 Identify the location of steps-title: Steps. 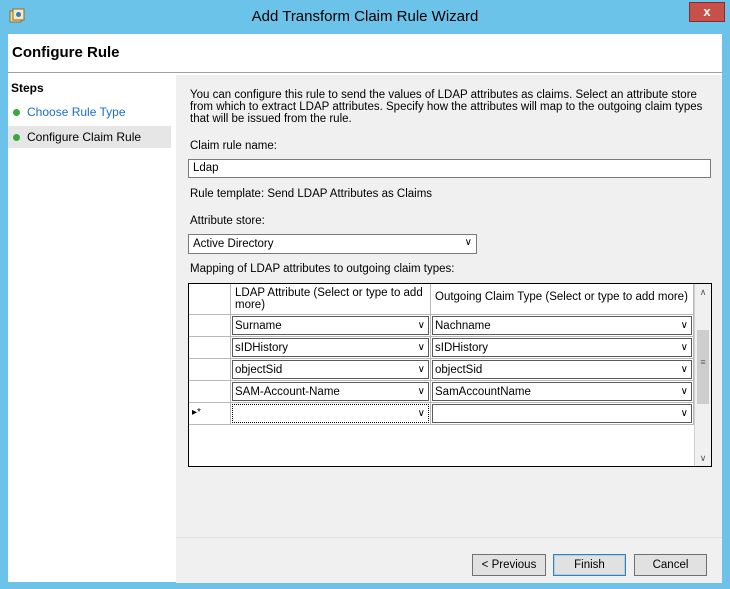
(27, 88).